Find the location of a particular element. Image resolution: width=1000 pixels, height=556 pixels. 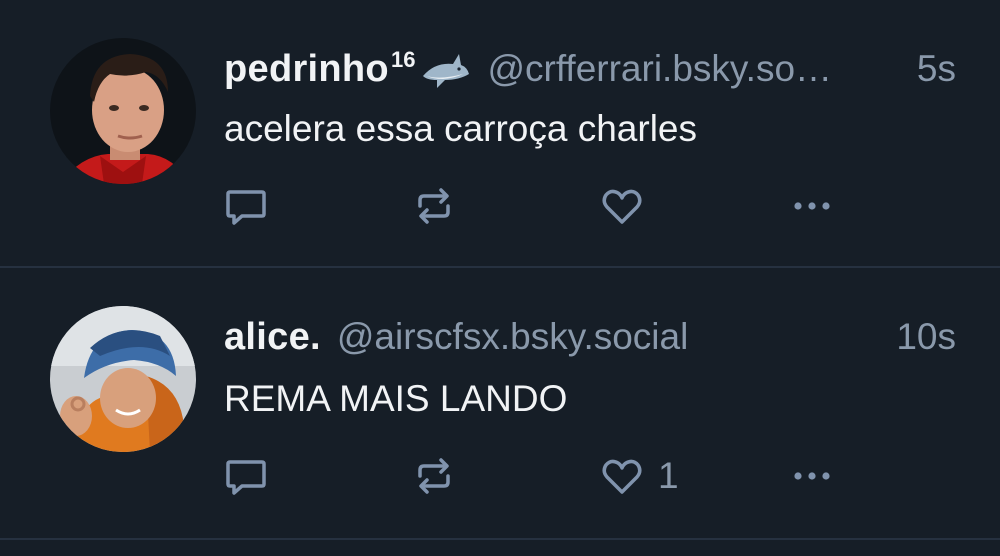

post-actions is located at coordinates (544, 206).